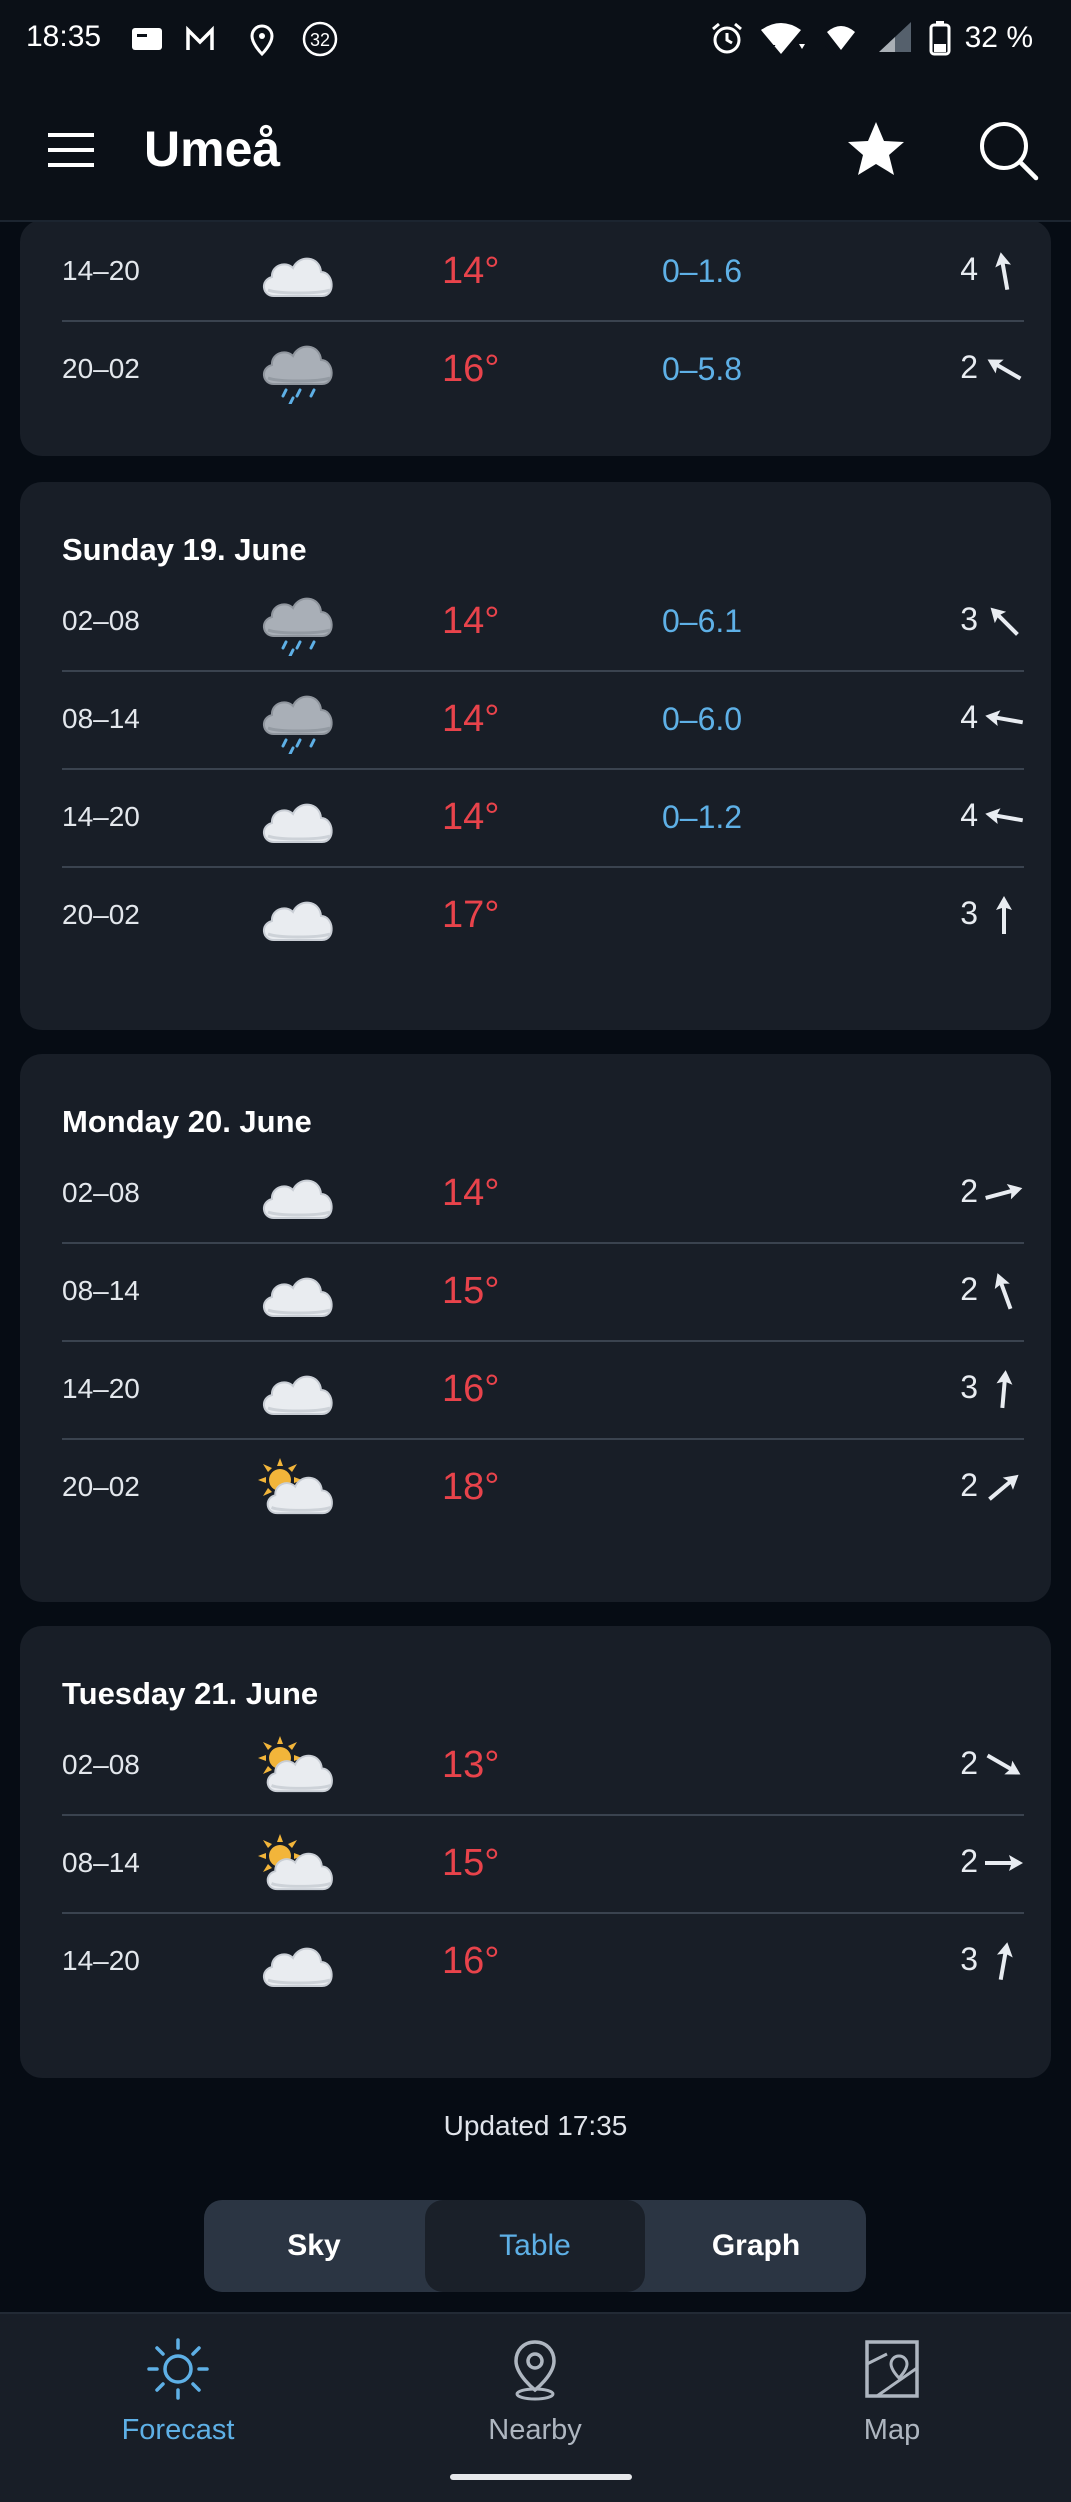 Image resolution: width=1071 pixels, height=2502 pixels. I want to click on nav-forecast-label: Forecast, so click(178, 2430).